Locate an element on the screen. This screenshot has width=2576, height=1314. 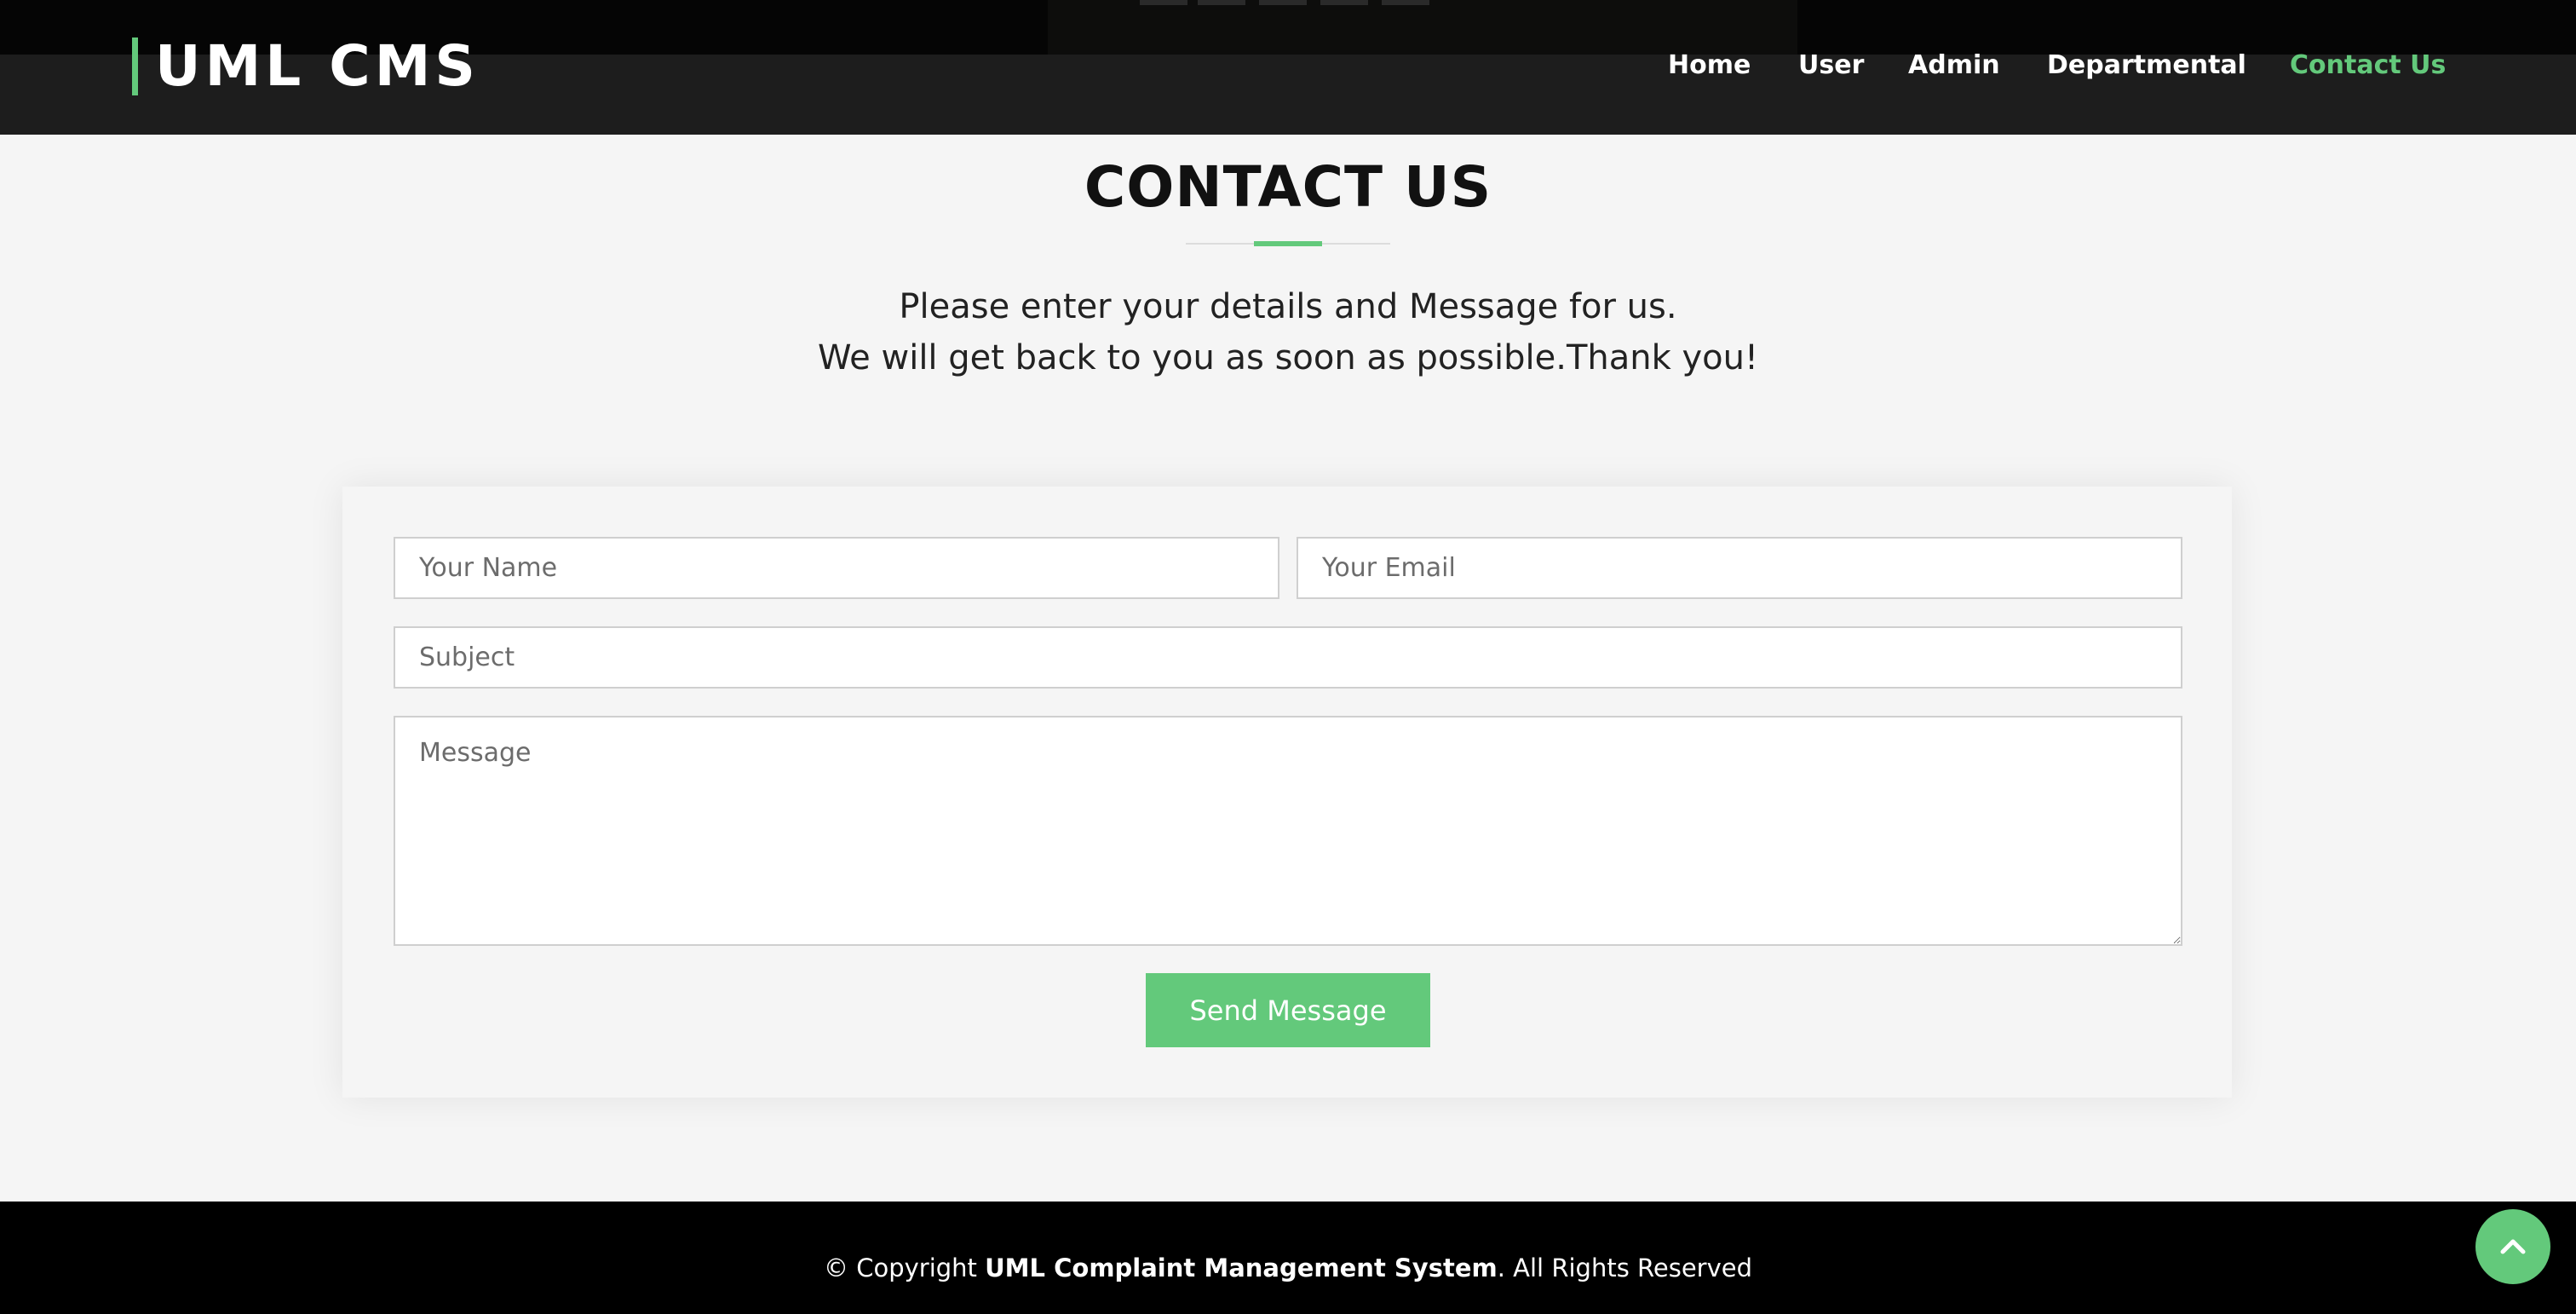
email-input is located at coordinates (1740, 568).